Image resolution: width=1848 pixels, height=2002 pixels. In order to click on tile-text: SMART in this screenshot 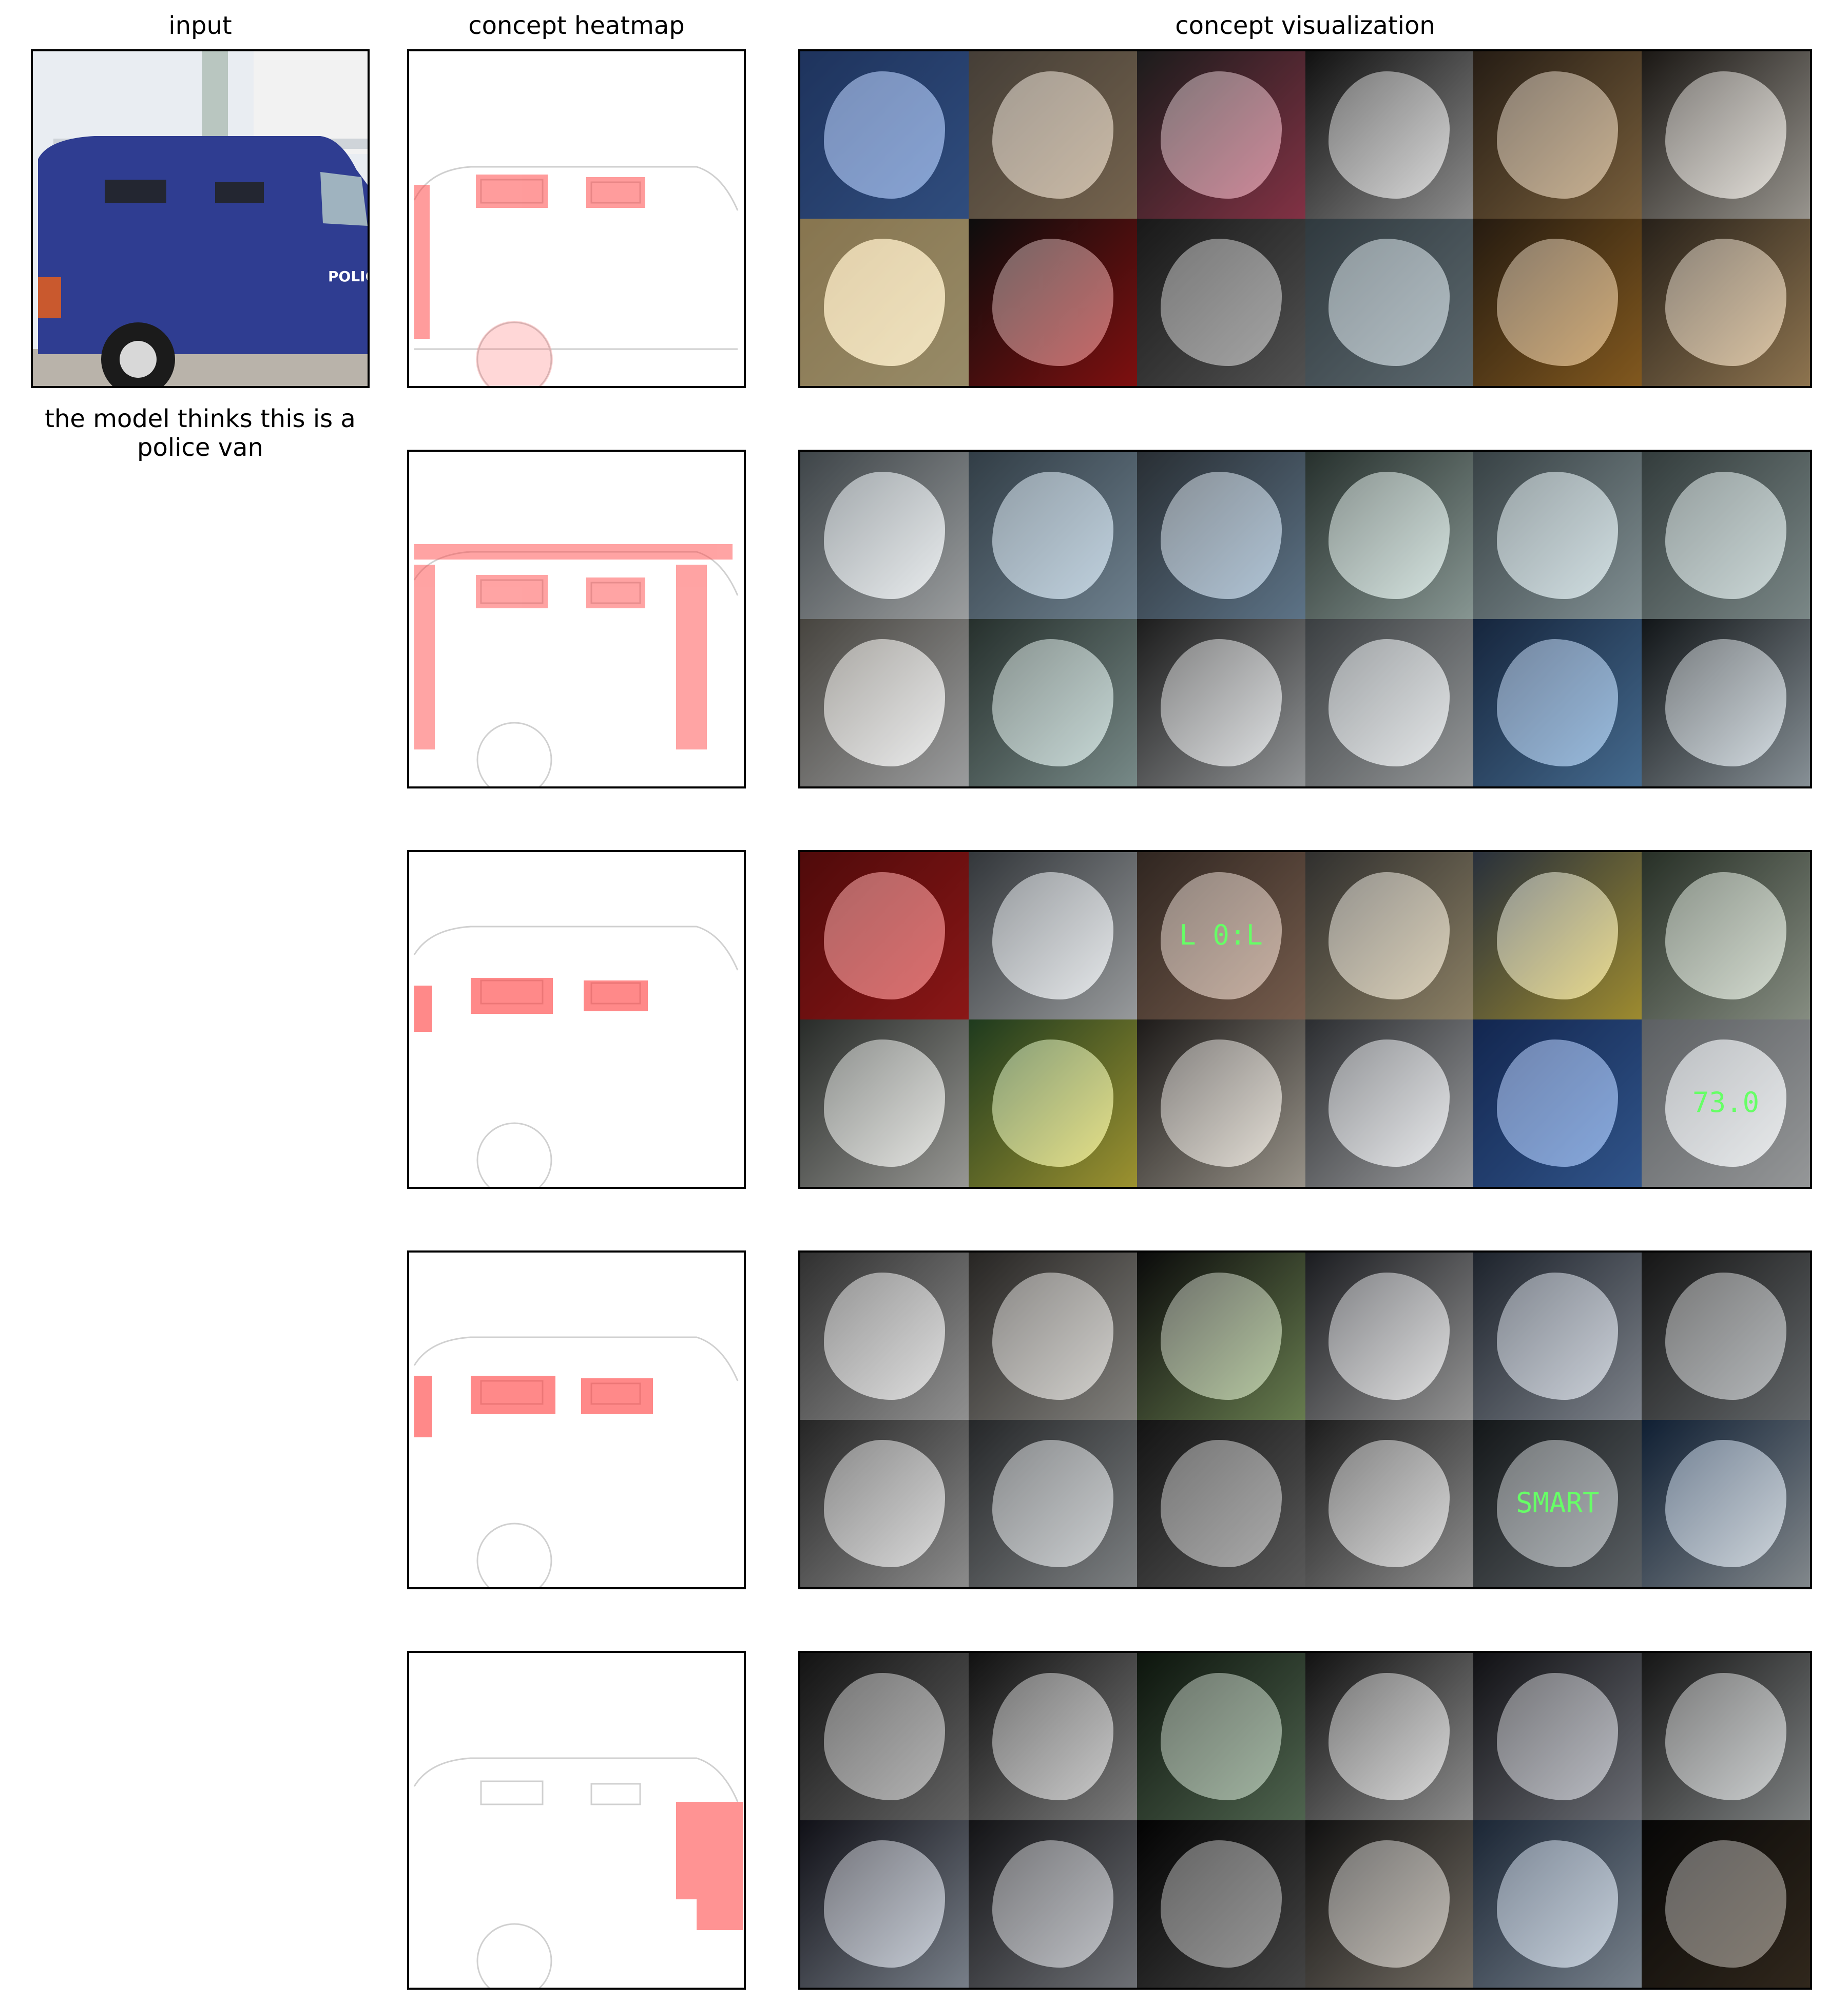, I will do `click(1557, 1503)`.